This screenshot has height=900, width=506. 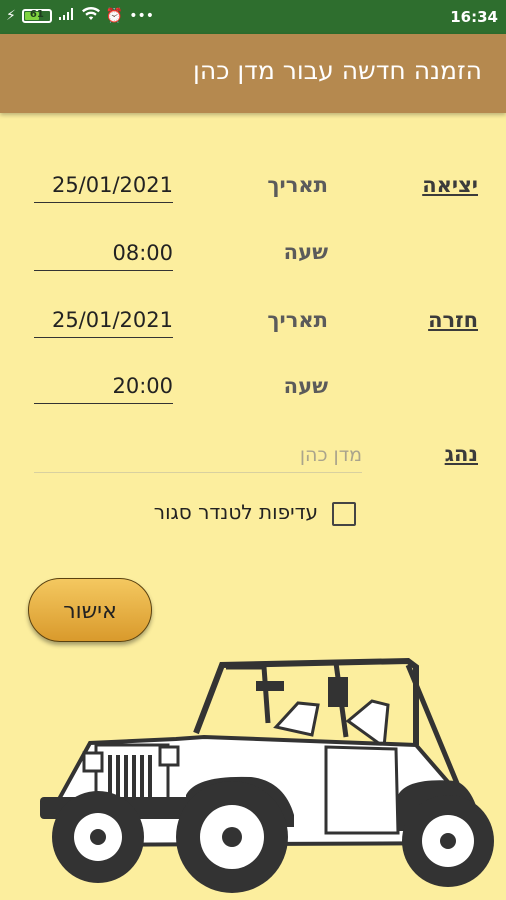 I want to click on alarm-icon: ⏰, so click(x=114, y=16).